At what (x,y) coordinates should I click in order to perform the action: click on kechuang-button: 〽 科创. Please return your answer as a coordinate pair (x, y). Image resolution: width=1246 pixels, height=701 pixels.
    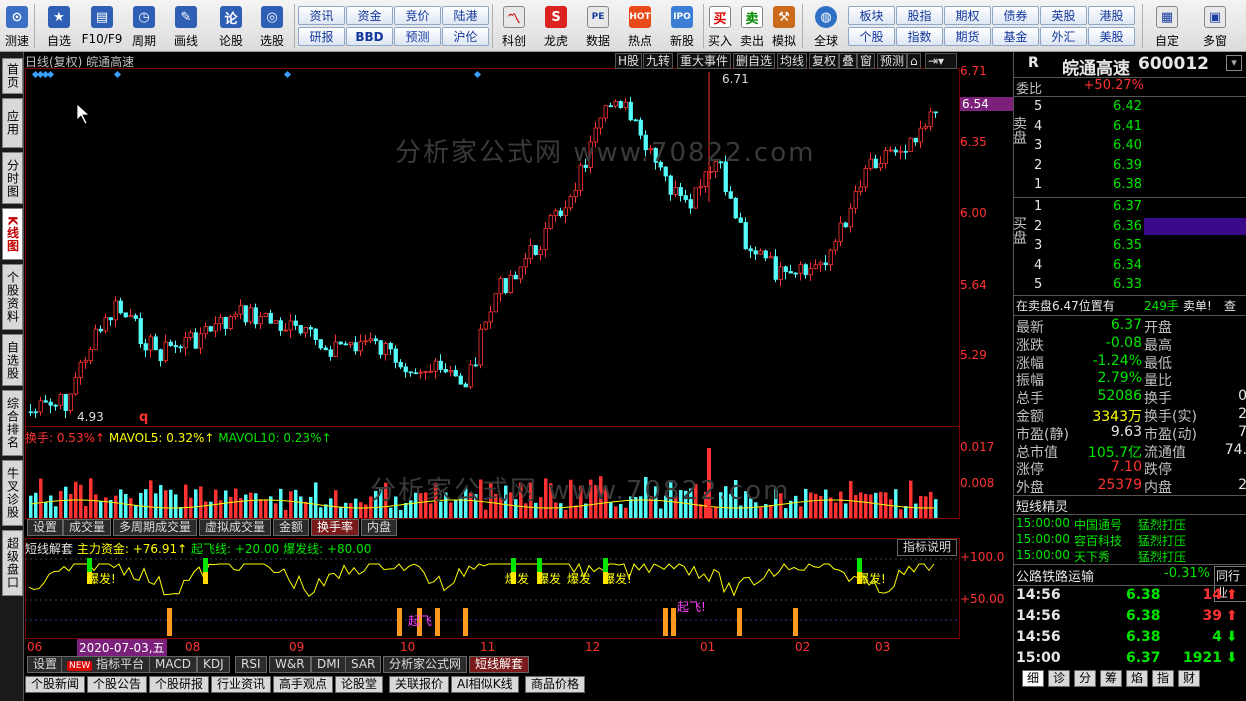
    Looking at the image, I should click on (514, 26).